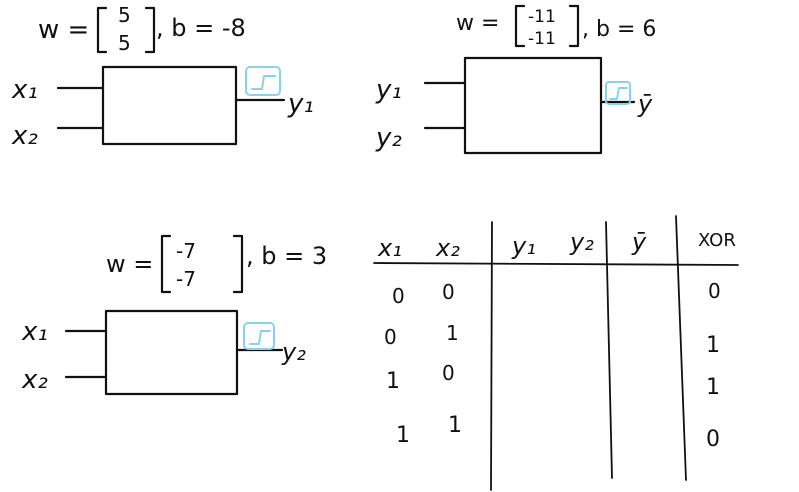 This screenshot has width=799, height=492. What do you see at coordinates (388, 138) in the screenshot?
I see `neuron-2-input-2: y₂` at bounding box center [388, 138].